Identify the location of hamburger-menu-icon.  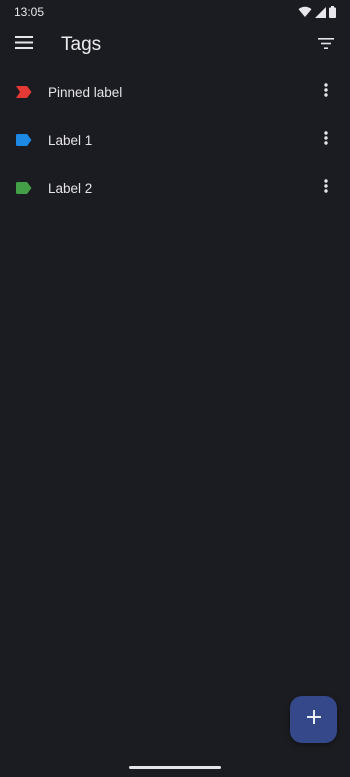
(24, 45).